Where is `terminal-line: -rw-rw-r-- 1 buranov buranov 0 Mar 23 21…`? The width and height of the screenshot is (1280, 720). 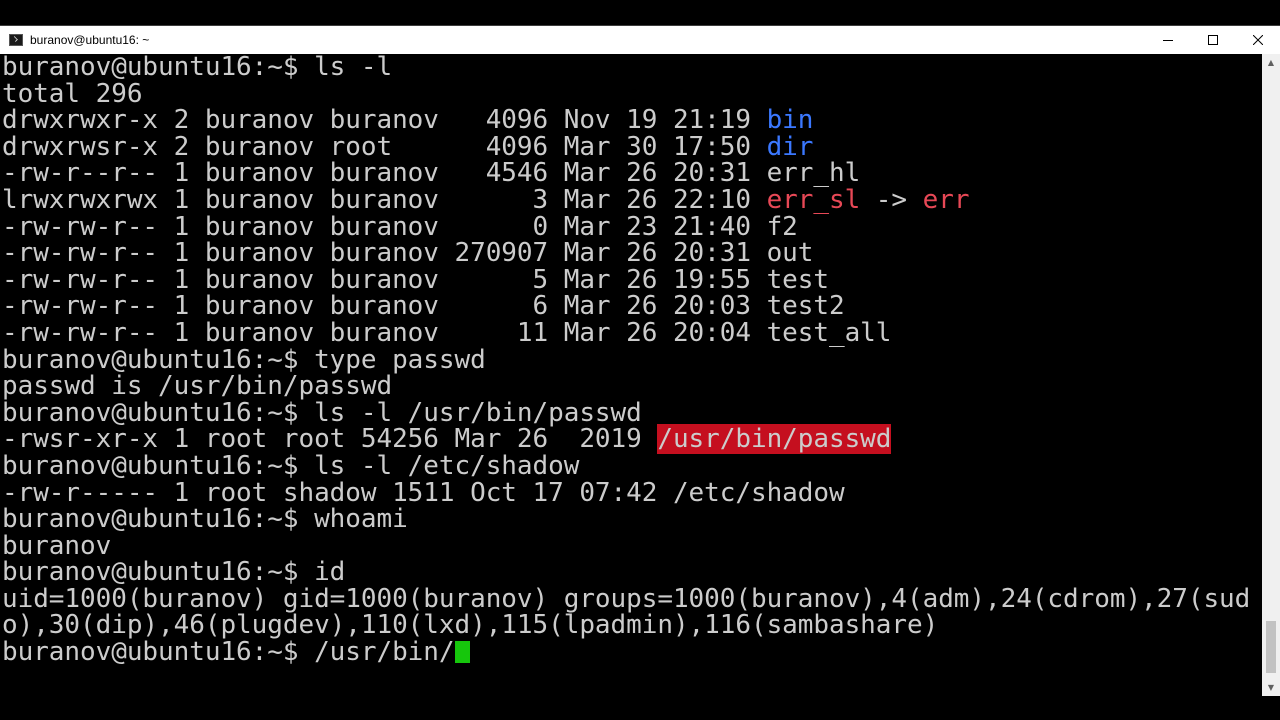 terminal-line: -rw-rw-r-- 1 buranov buranov 0 Mar 23 21… is located at coordinates (626, 226).